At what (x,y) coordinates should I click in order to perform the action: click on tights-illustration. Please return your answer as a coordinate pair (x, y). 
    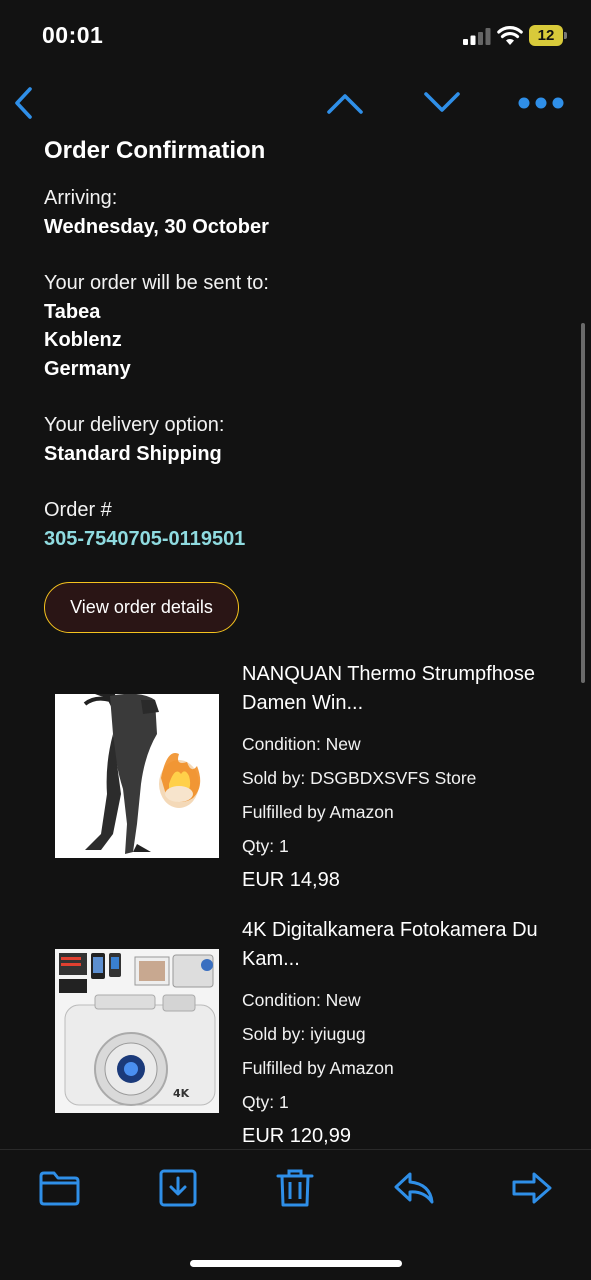
    Looking at the image, I should click on (137, 776).